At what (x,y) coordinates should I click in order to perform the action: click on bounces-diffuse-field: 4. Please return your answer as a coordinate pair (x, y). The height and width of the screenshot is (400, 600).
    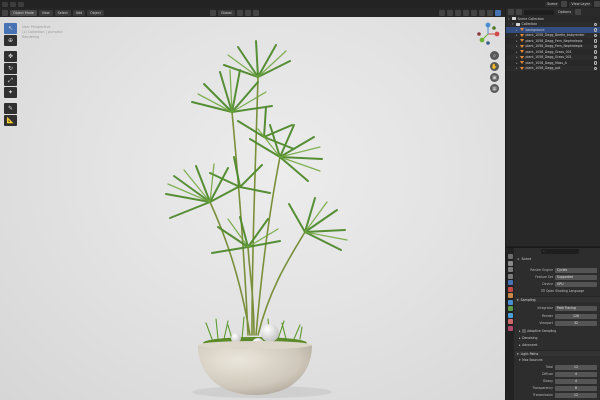
    Looking at the image, I should click on (576, 374).